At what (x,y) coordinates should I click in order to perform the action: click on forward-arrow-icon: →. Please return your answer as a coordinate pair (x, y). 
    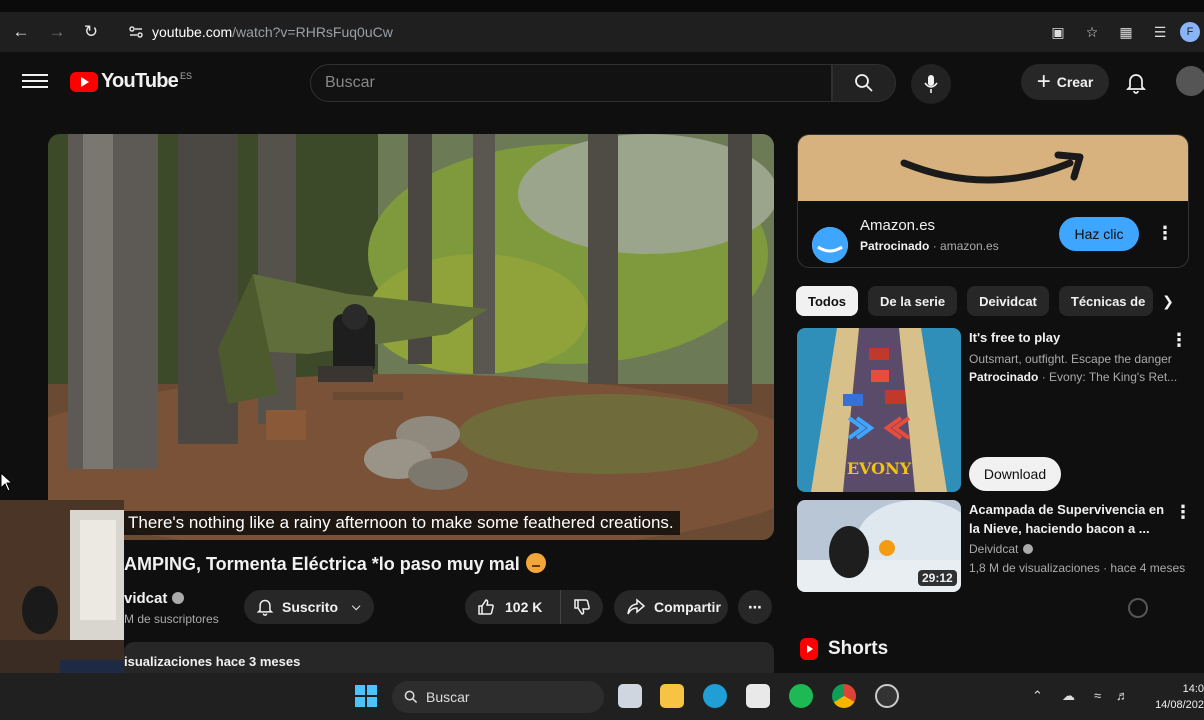
    Looking at the image, I should click on (57, 32).